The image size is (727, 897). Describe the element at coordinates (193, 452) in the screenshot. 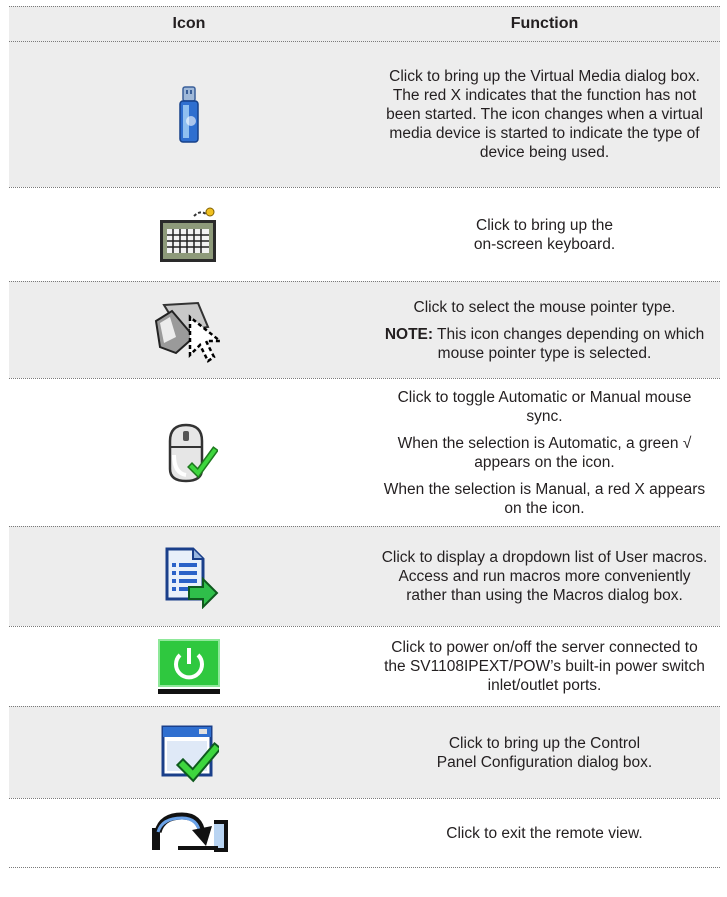

I see `mouse-sync-icon` at that location.